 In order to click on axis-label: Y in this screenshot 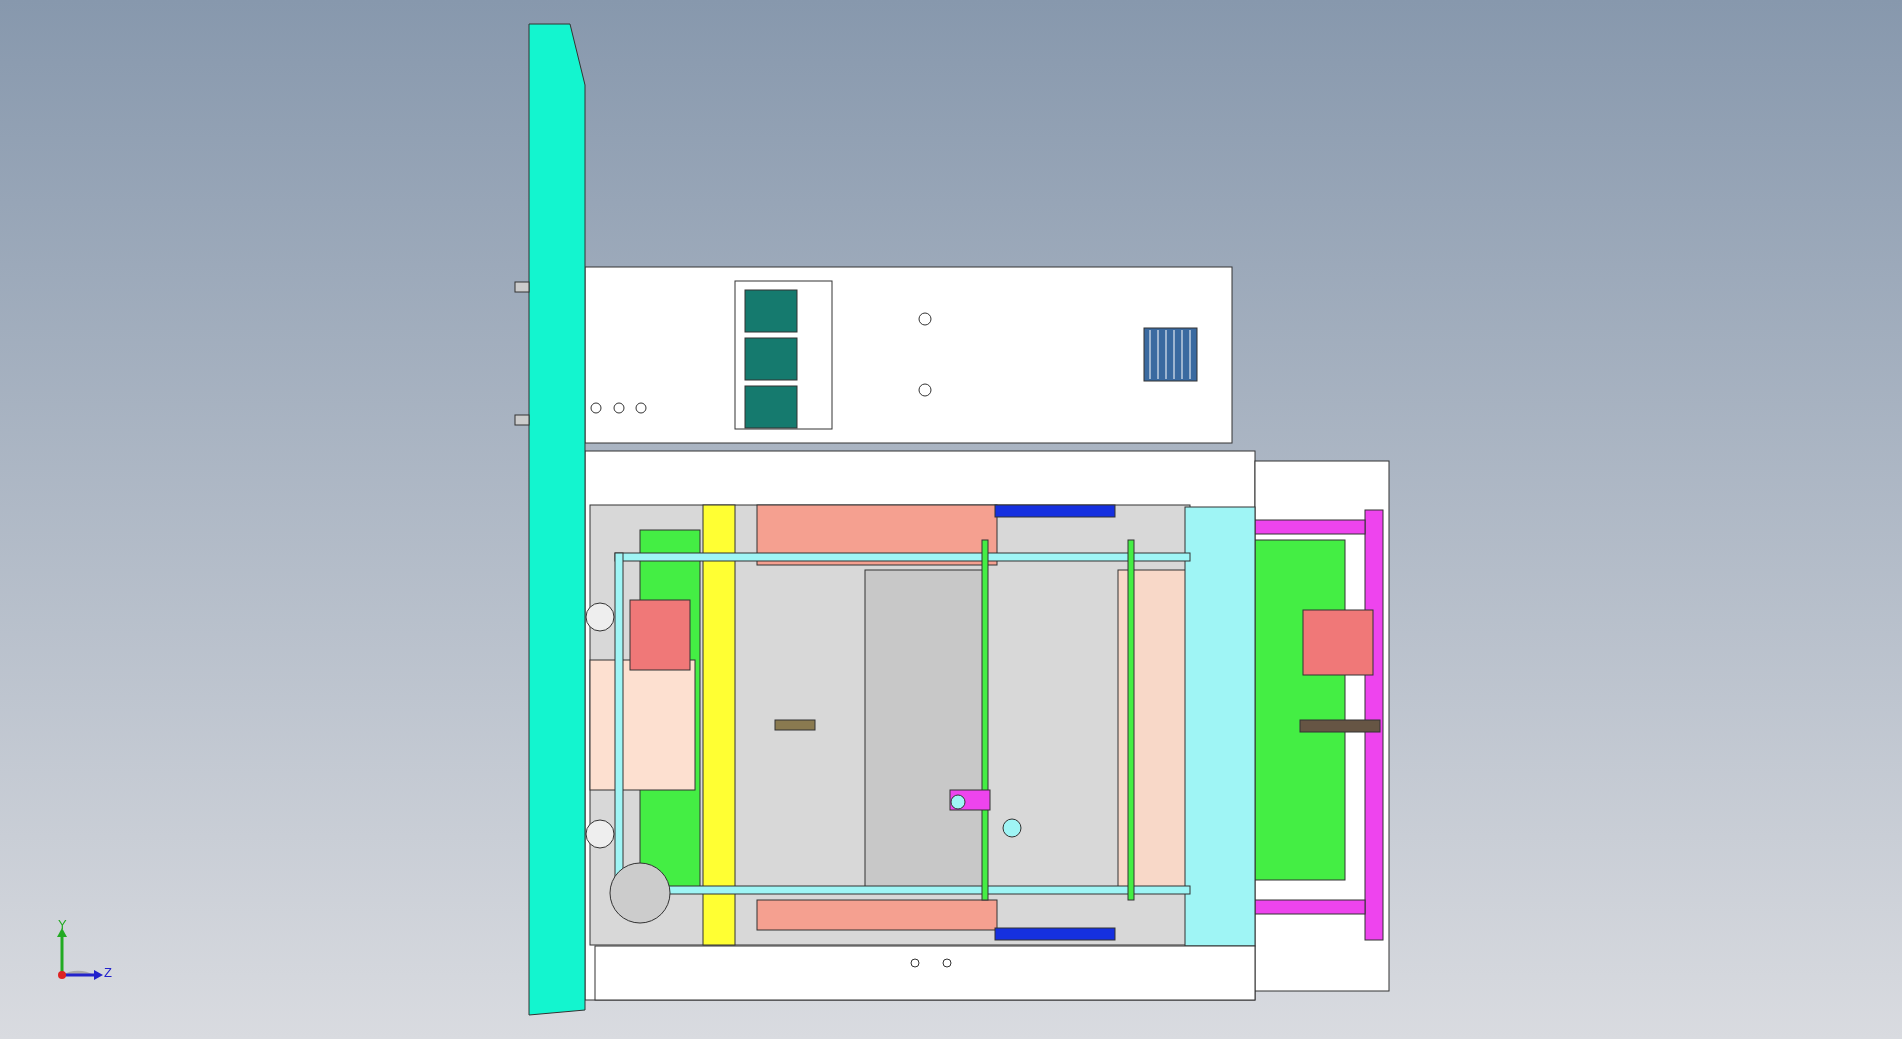, I will do `click(62, 924)`.